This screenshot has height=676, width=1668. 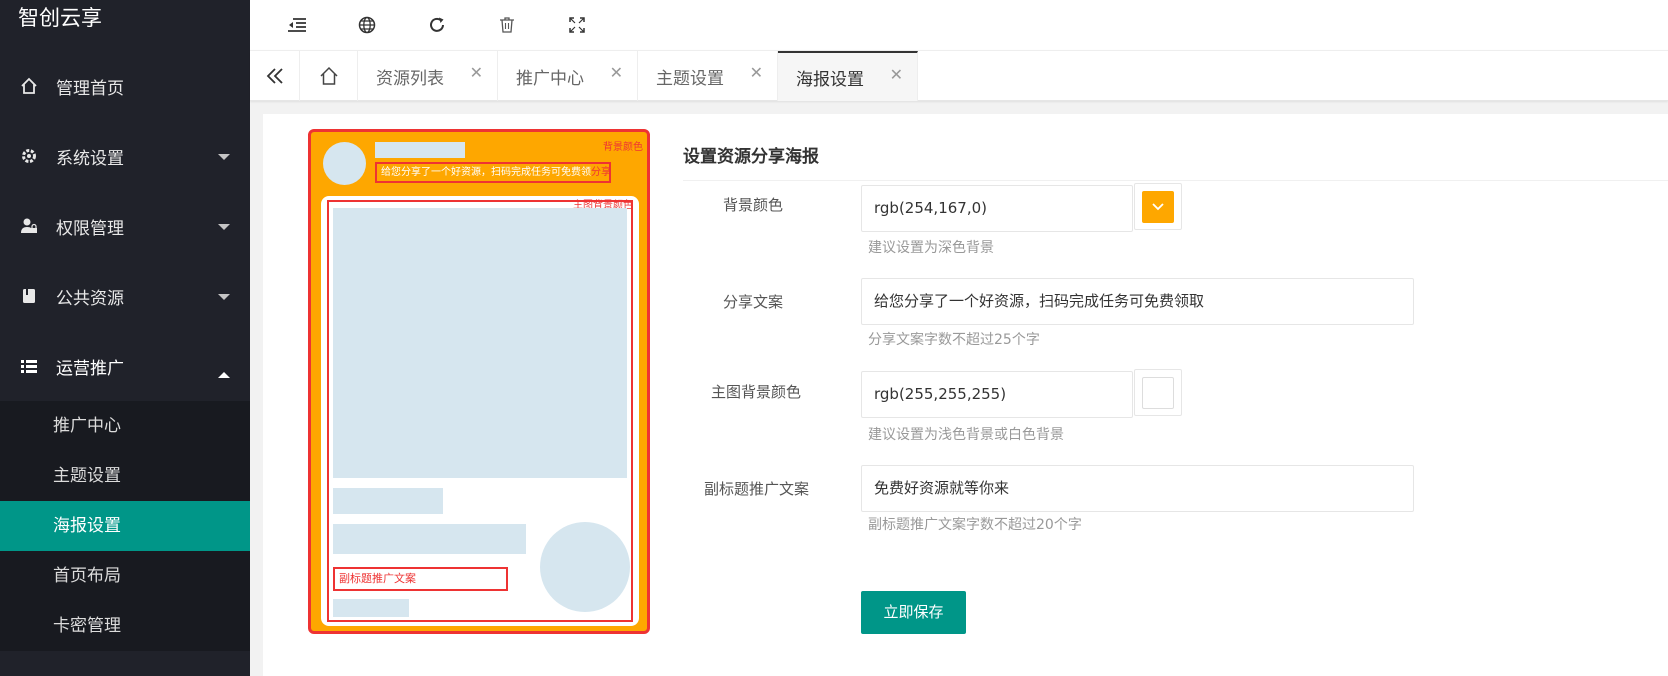 What do you see at coordinates (997, 208) in the screenshot?
I see `bg-color-input: rgb(254,167,0)` at bounding box center [997, 208].